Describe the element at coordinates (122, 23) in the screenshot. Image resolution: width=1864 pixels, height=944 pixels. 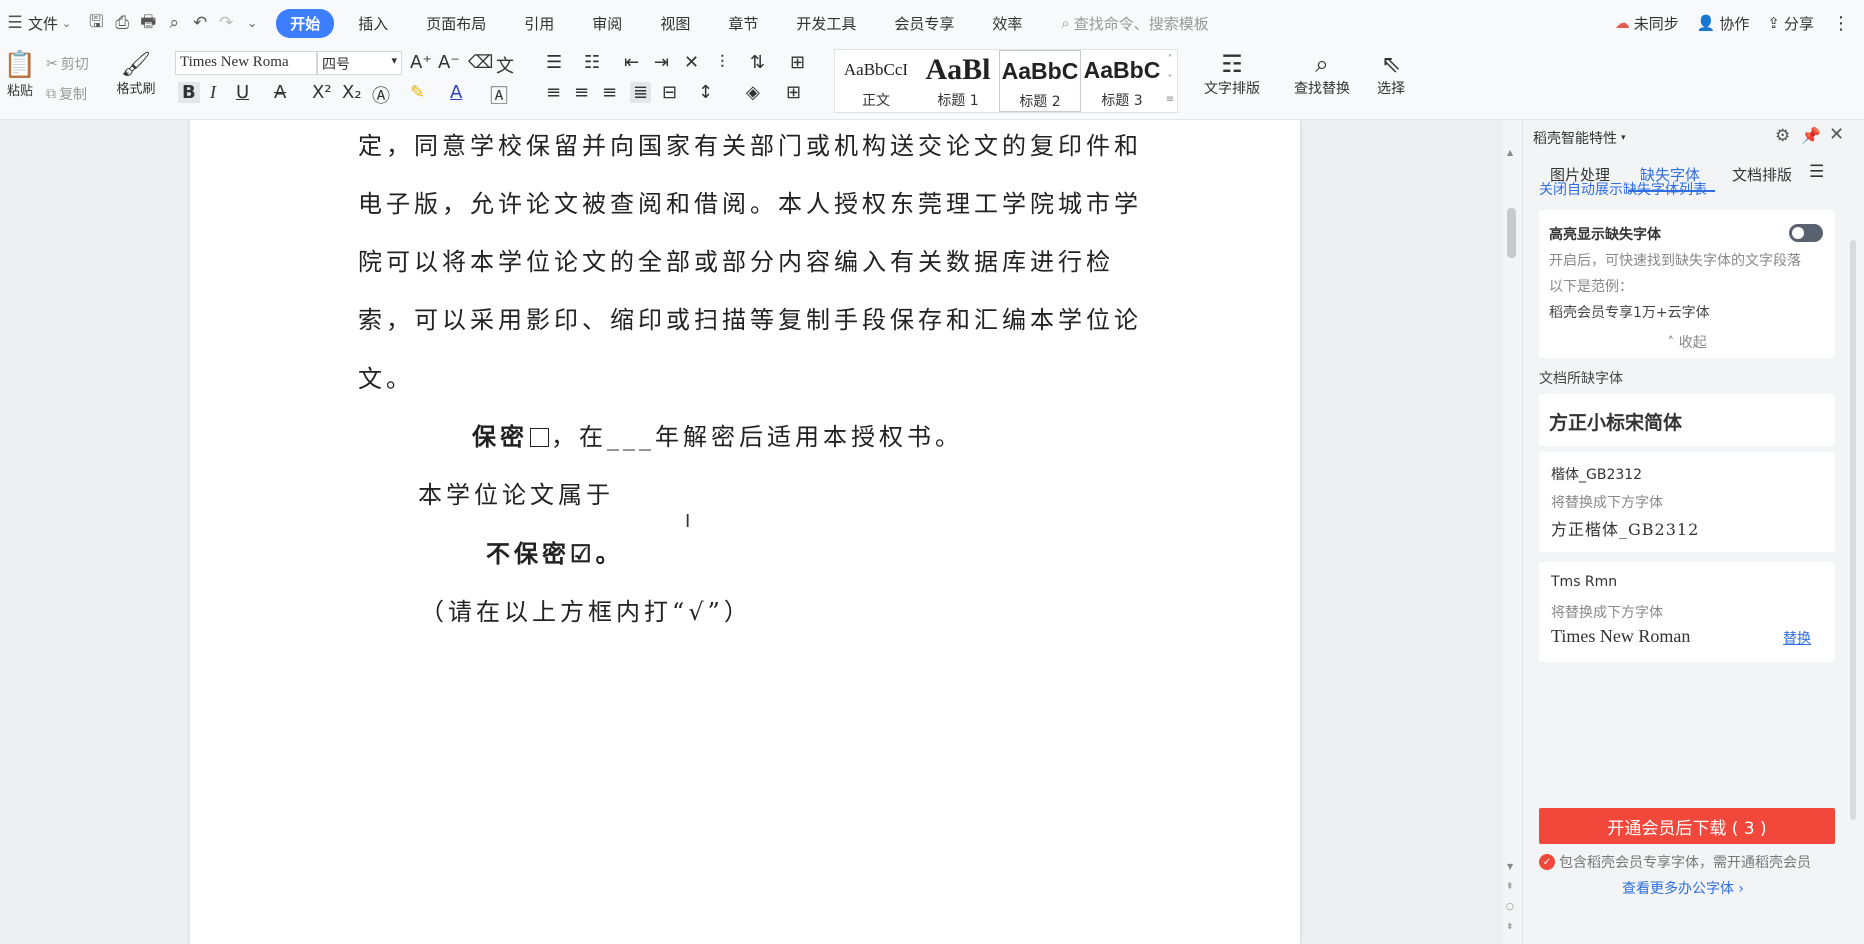
I see `export-pdf-icon: ⎙` at that location.